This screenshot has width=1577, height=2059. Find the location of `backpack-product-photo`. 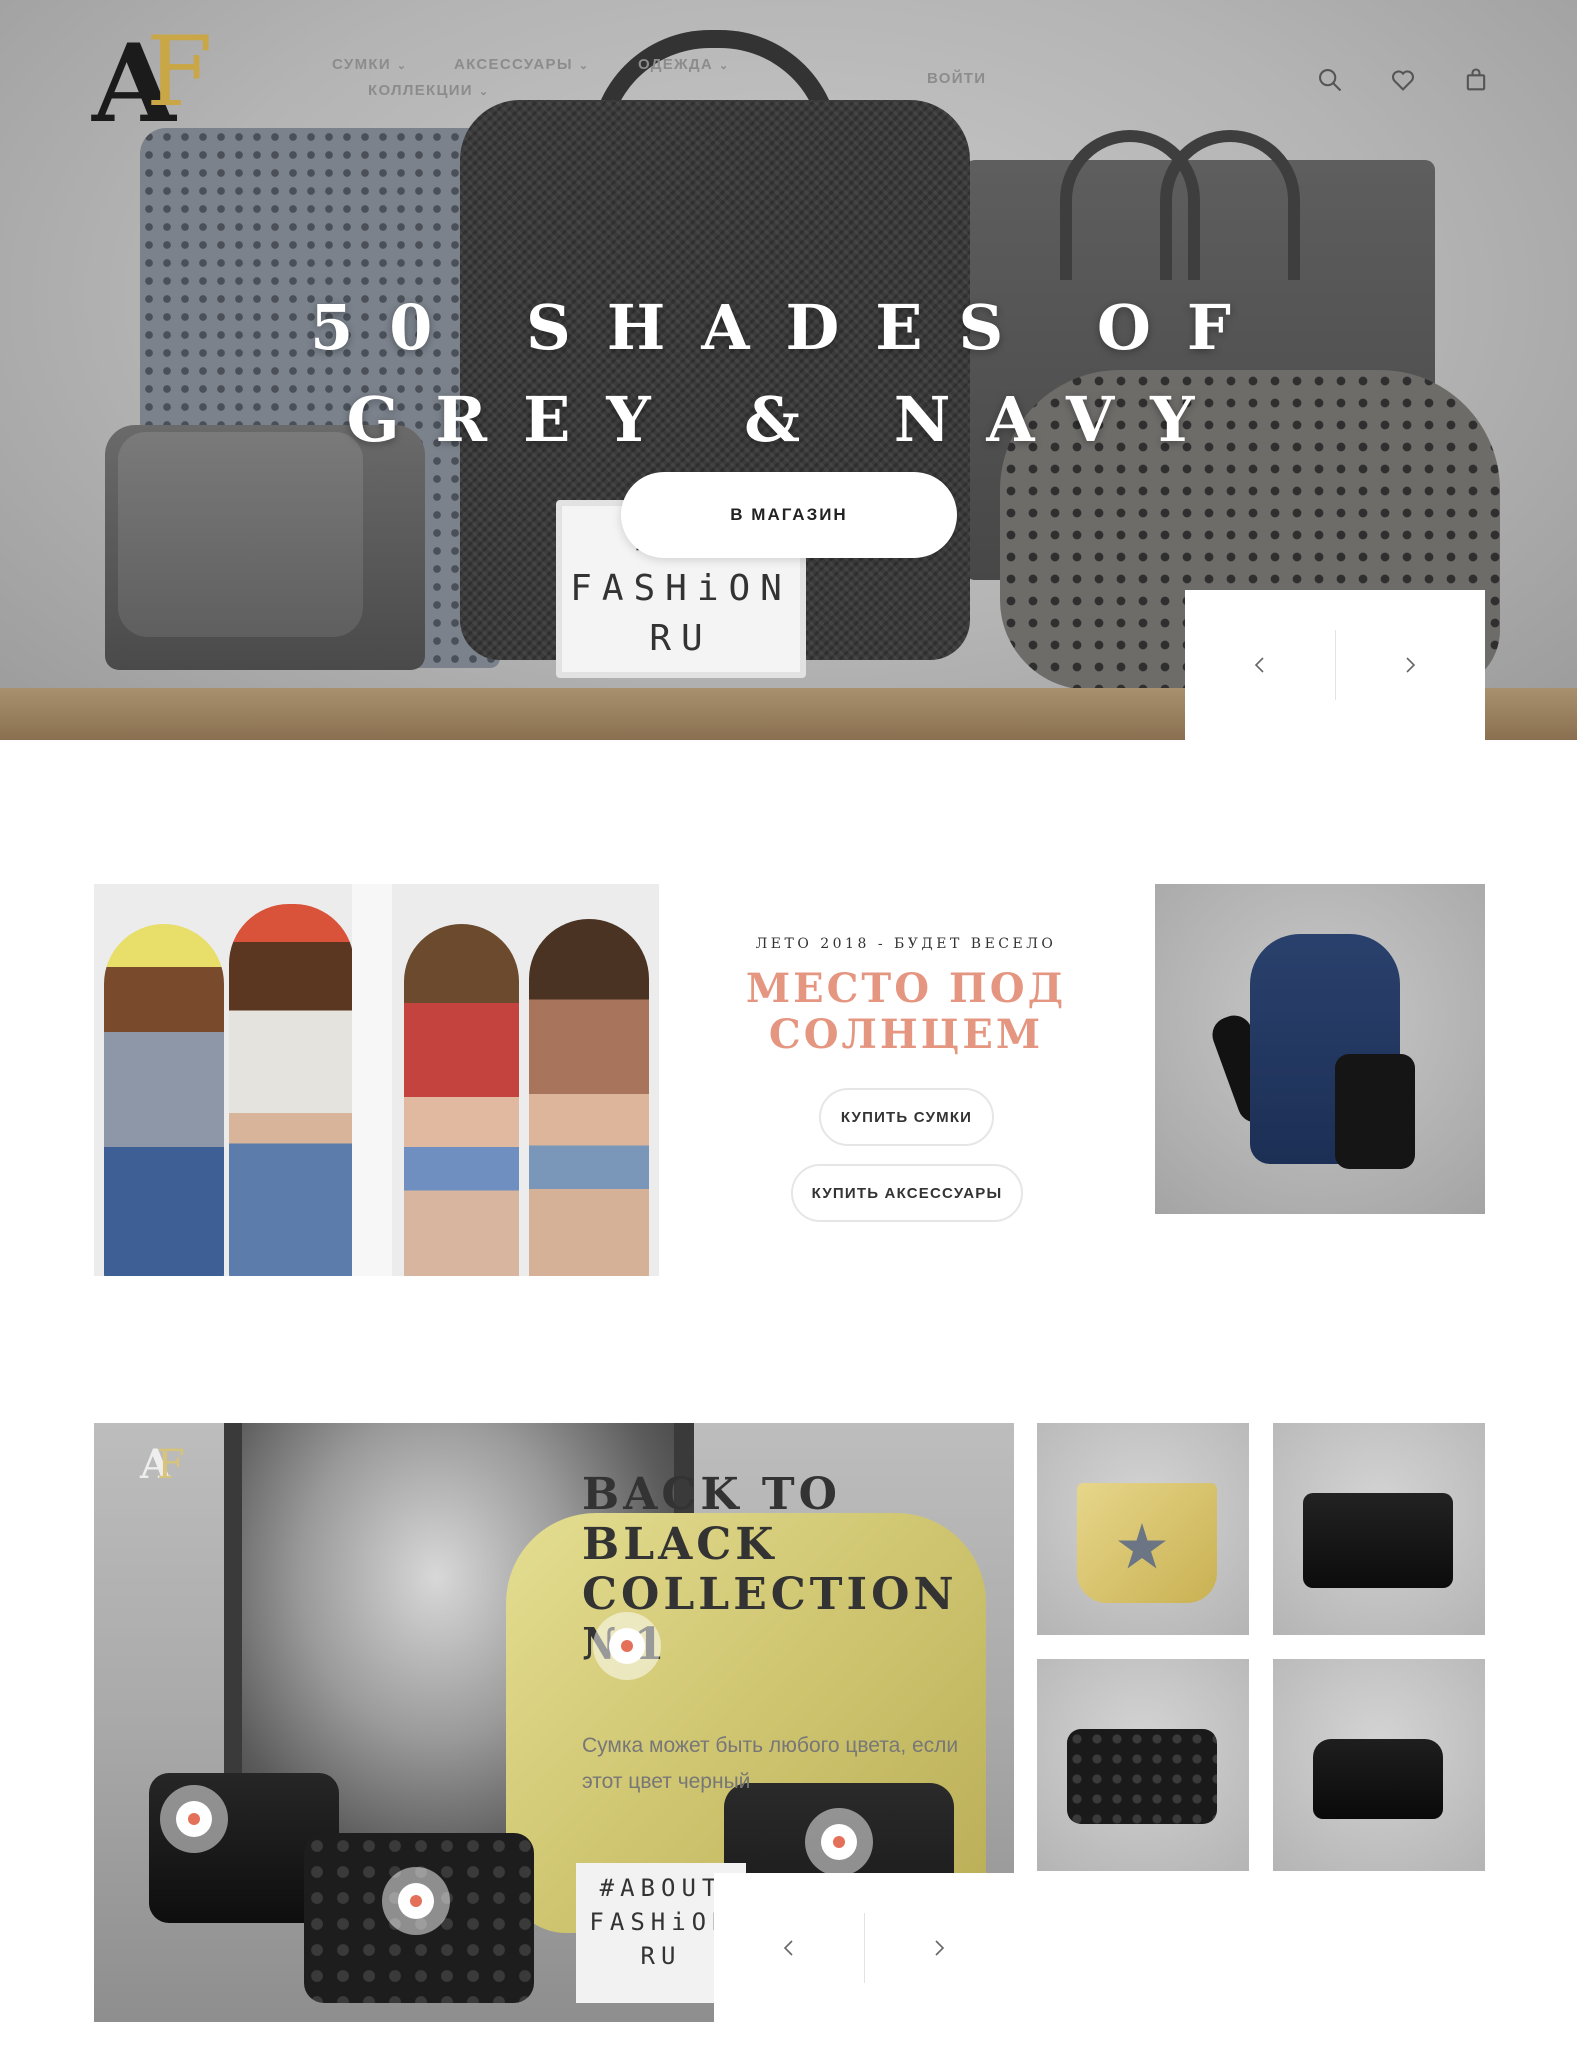

backpack-product-photo is located at coordinates (1320, 1049).